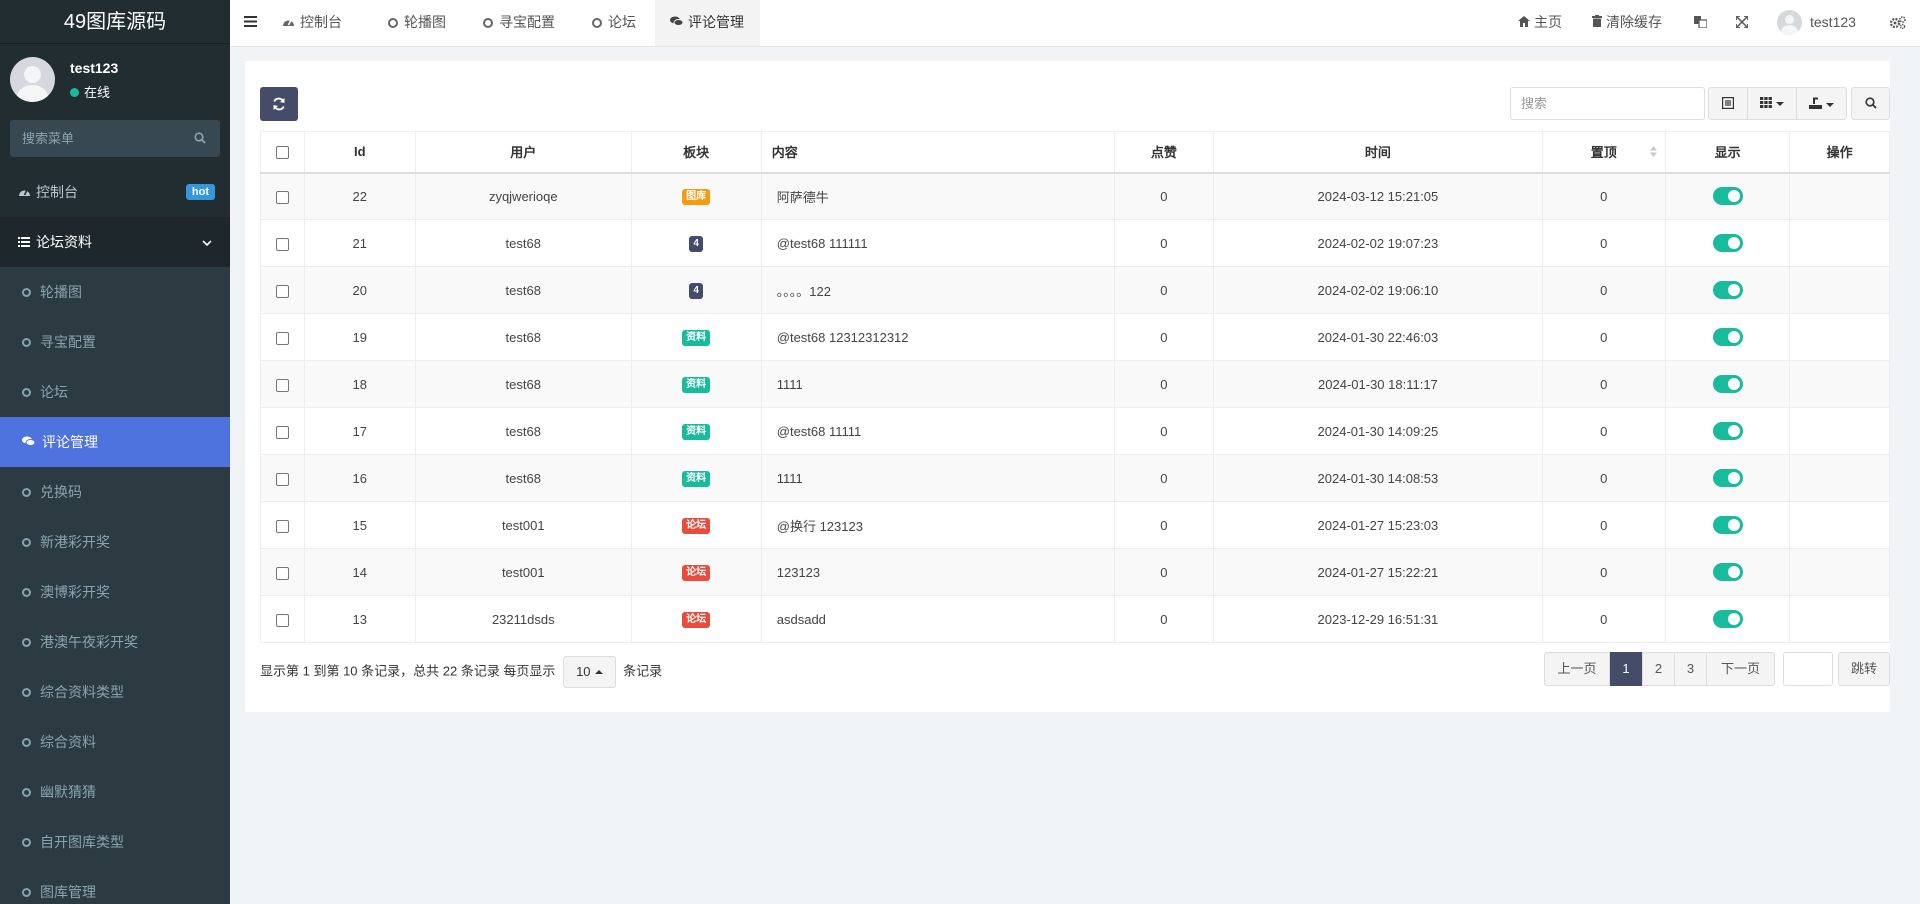 Image resolution: width=1920 pixels, height=904 pixels. What do you see at coordinates (1690, 669) in the screenshot?
I see `page-3-button: 3` at bounding box center [1690, 669].